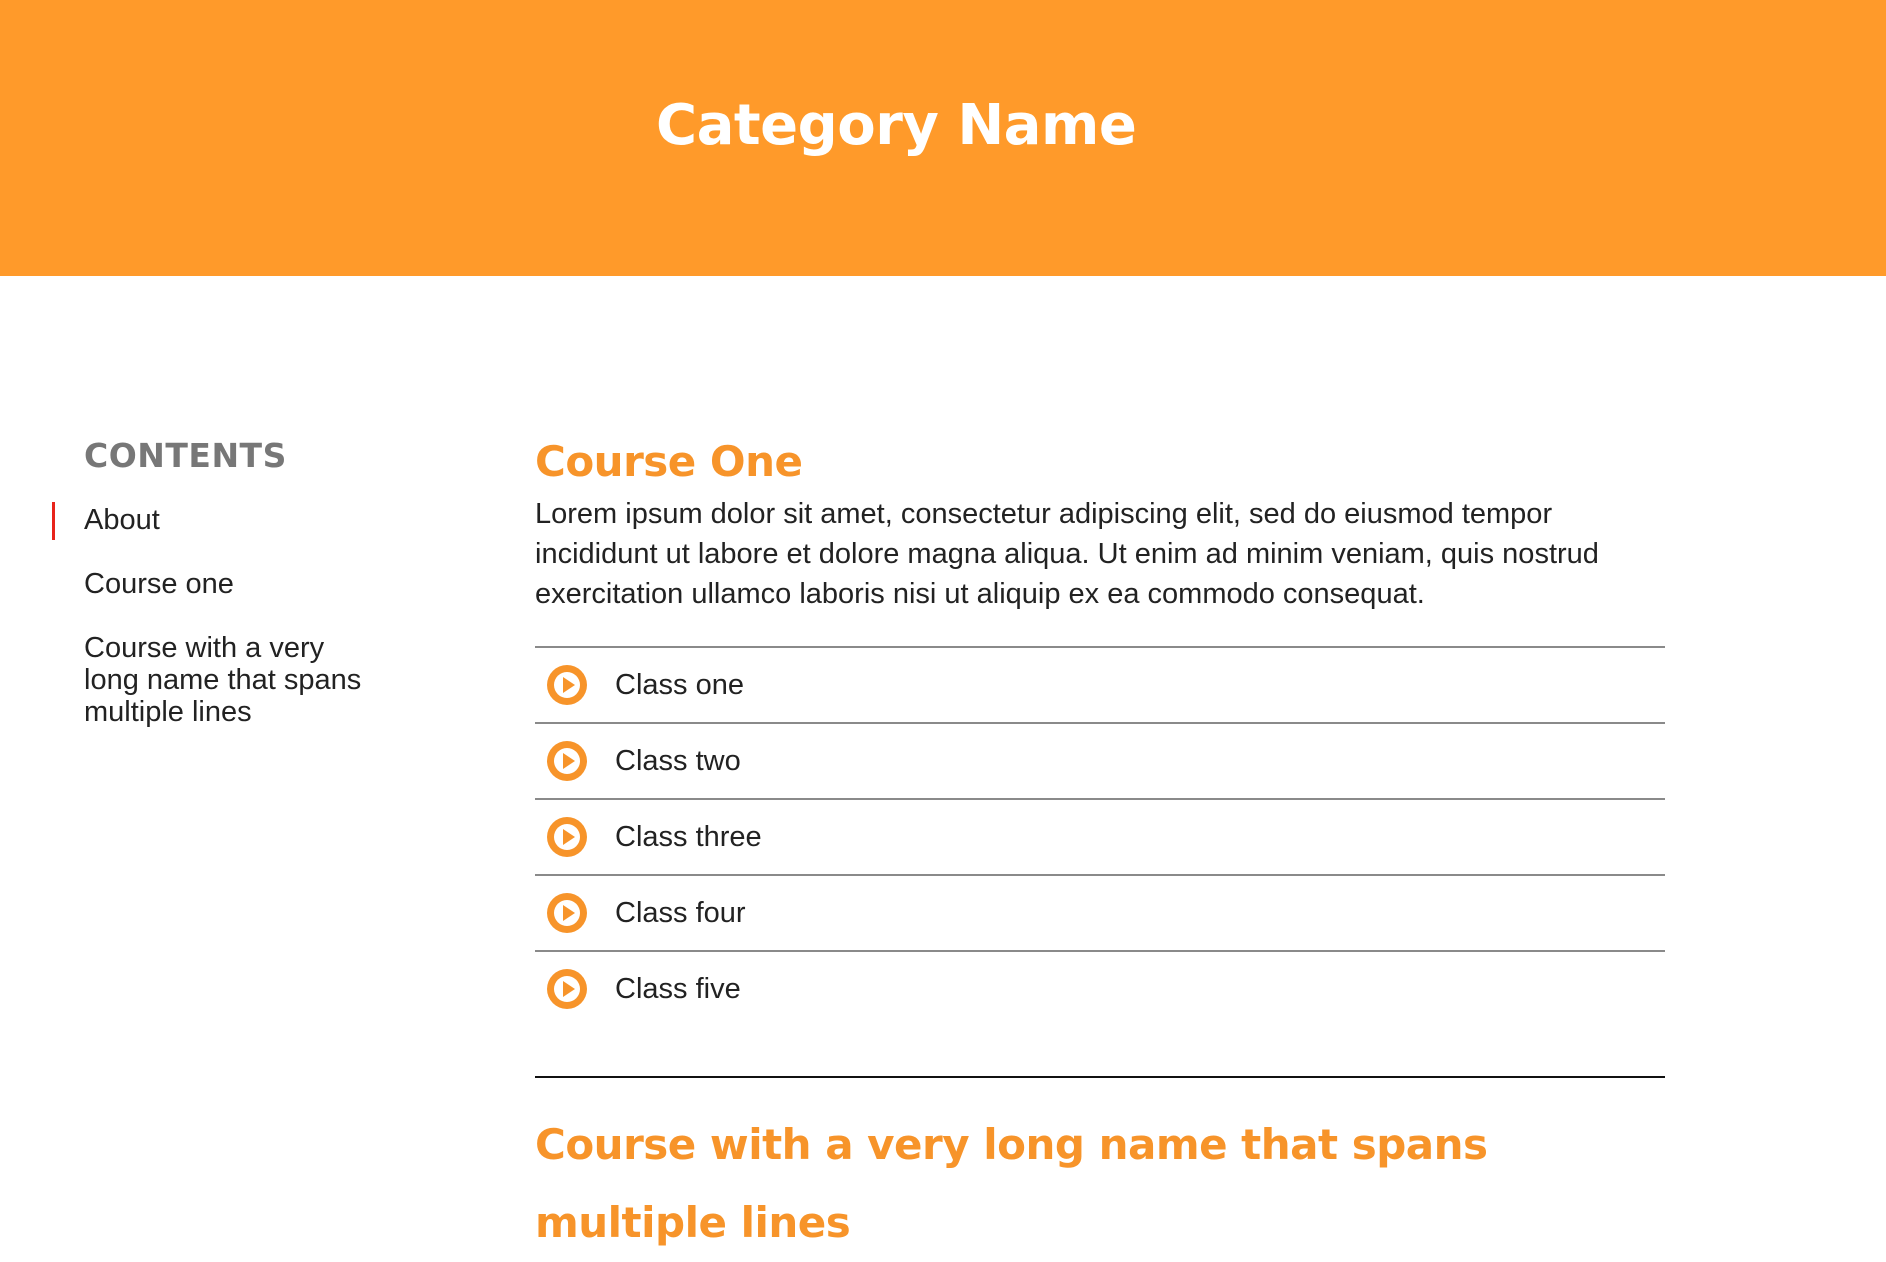  What do you see at coordinates (1100, 686) in the screenshot?
I see `class-row: Class one` at bounding box center [1100, 686].